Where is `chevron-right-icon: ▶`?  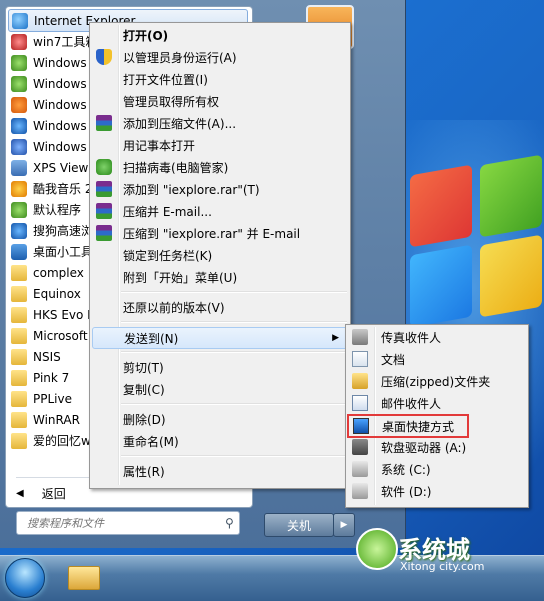
chevron-right-icon: ▶ is located at coordinates (344, 525).